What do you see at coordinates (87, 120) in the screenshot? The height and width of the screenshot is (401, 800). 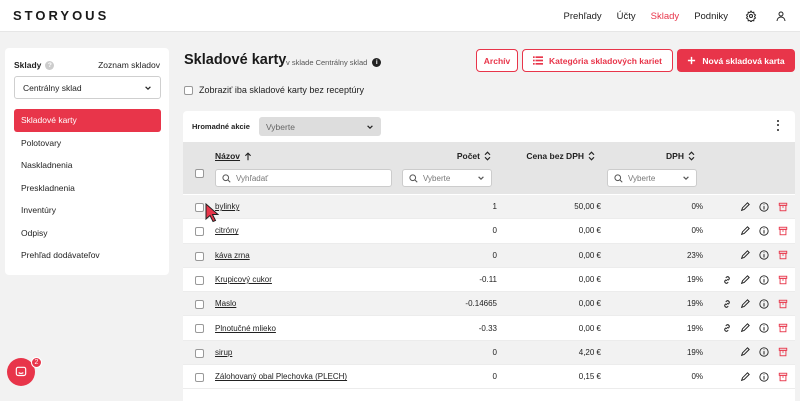 I see `sidebar-item-skladove-karty: Skladové karty` at bounding box center [87, 120].